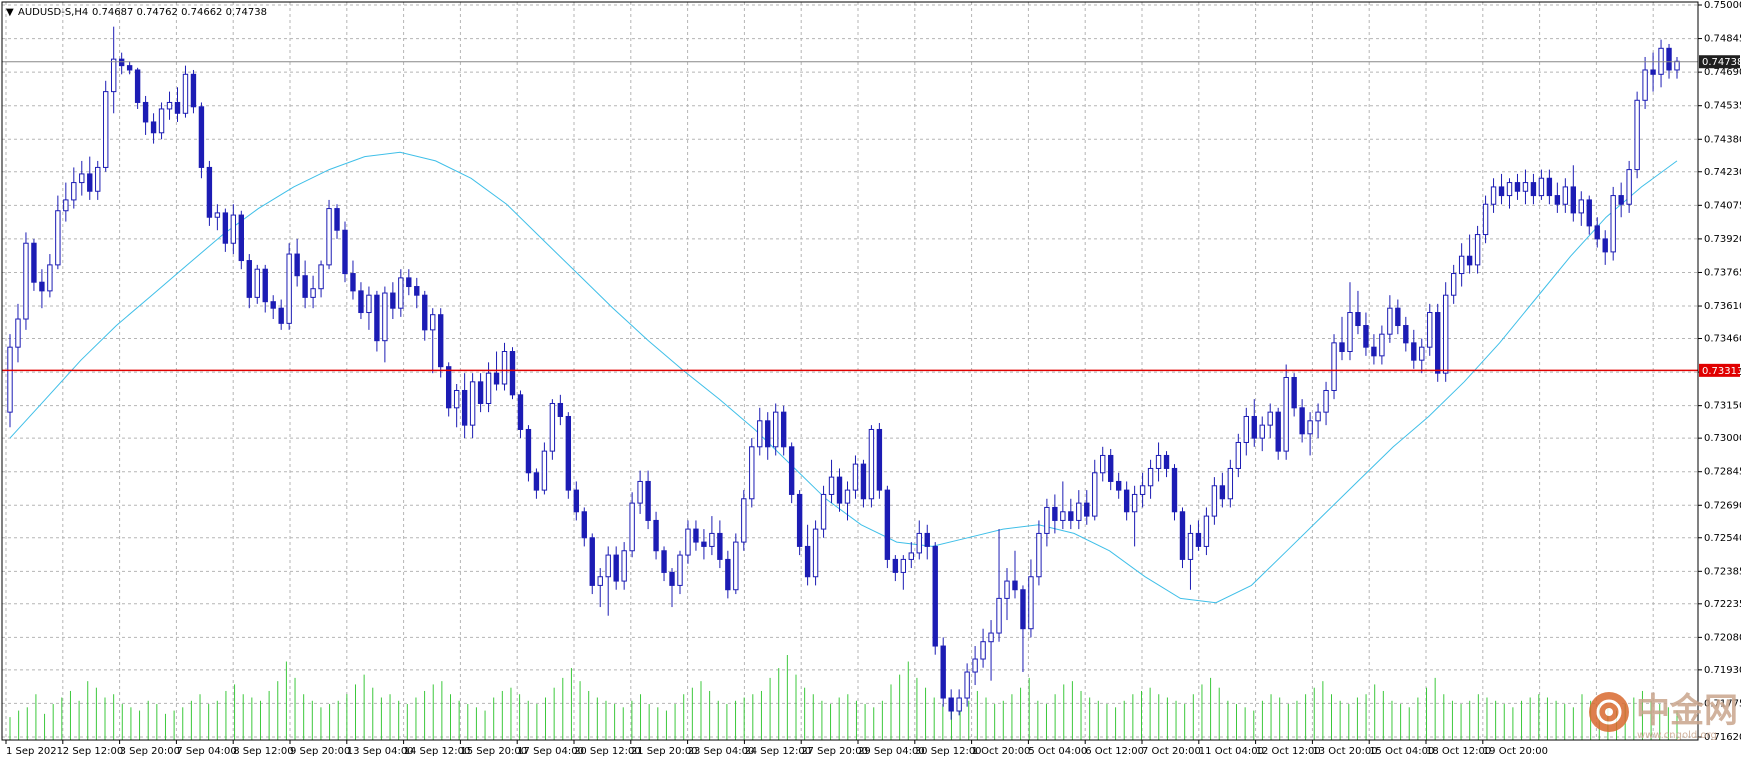 This screenshot has height=762, width=1741. I want to click on y-tick-label: 0.71930, so click(1722, 670).